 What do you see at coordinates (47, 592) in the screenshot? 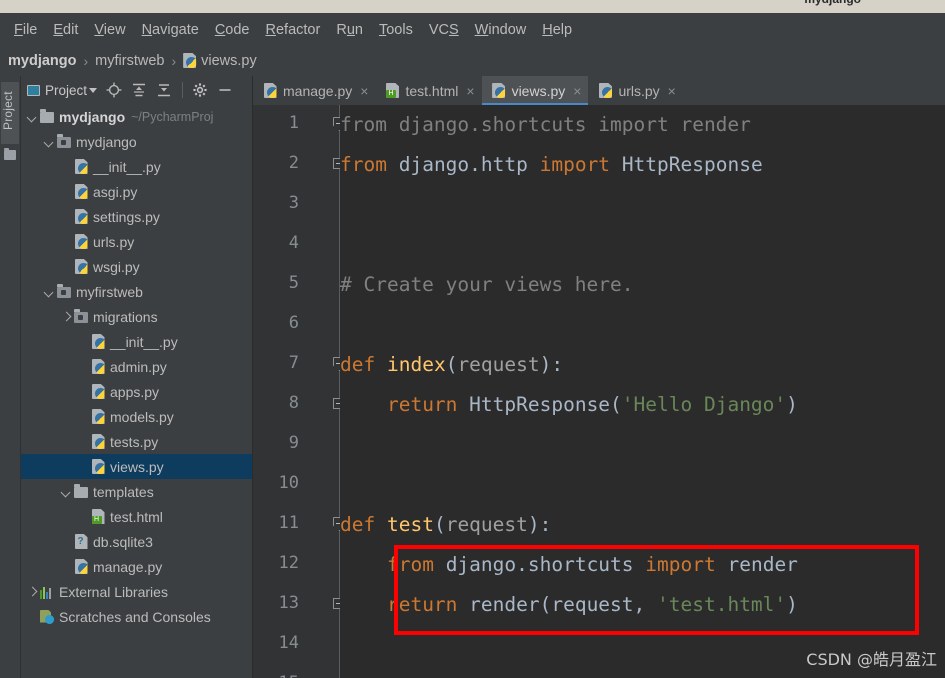
I see `libraries-icon` at bounding box center [47, 592].